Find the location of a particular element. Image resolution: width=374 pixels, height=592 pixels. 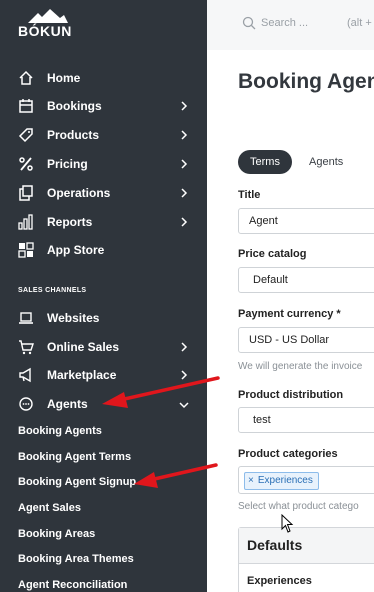

product-categories-input: × Experiences is located at coordinates (306, 480).